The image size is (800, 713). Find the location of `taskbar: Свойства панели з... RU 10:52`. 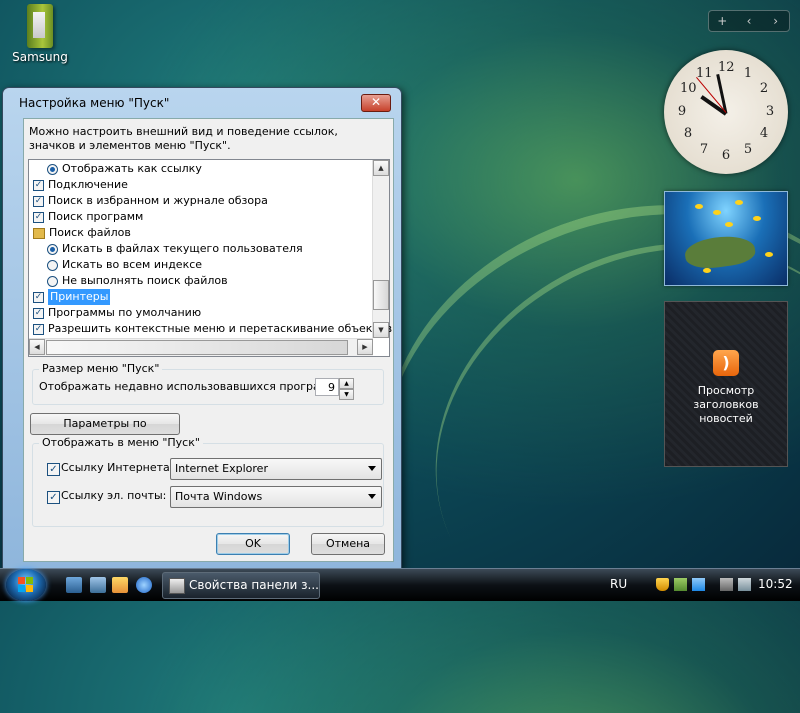

taskbar: Свойства панели з... RU 10:52 is located at coordinates (400, 584).